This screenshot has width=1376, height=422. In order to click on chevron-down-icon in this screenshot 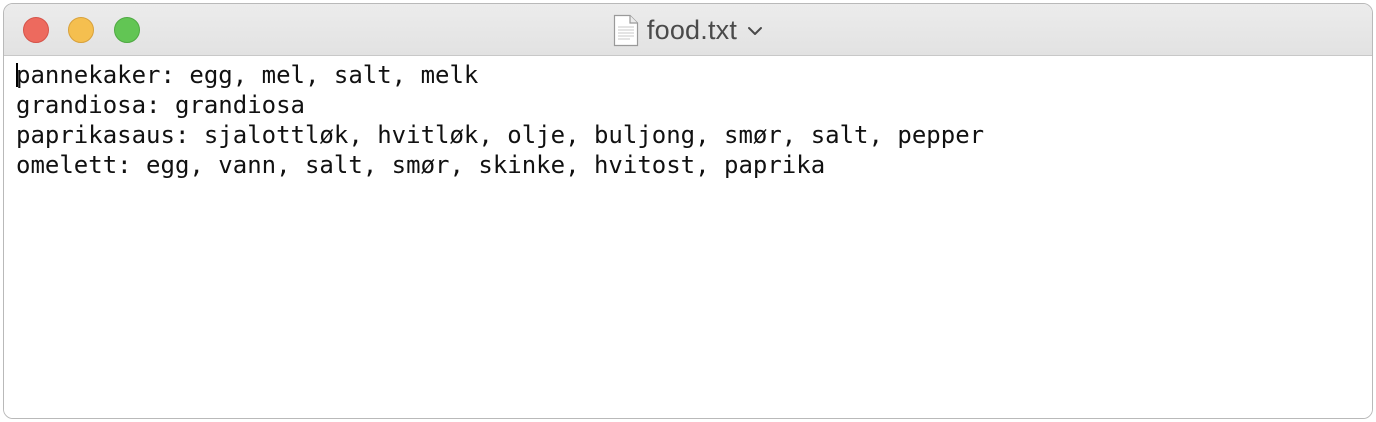, I will do `click(755, 31)`.